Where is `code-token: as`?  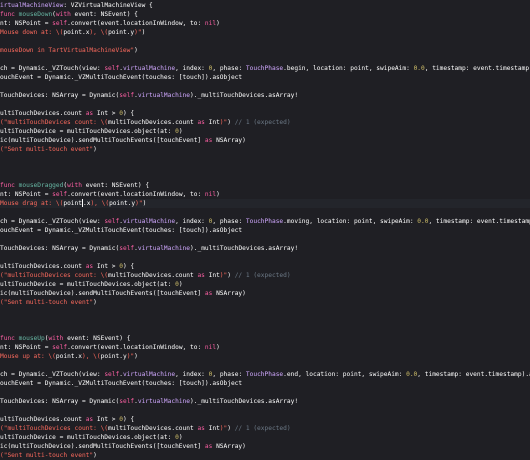 code-token: as is located at coordinates (201, 275).